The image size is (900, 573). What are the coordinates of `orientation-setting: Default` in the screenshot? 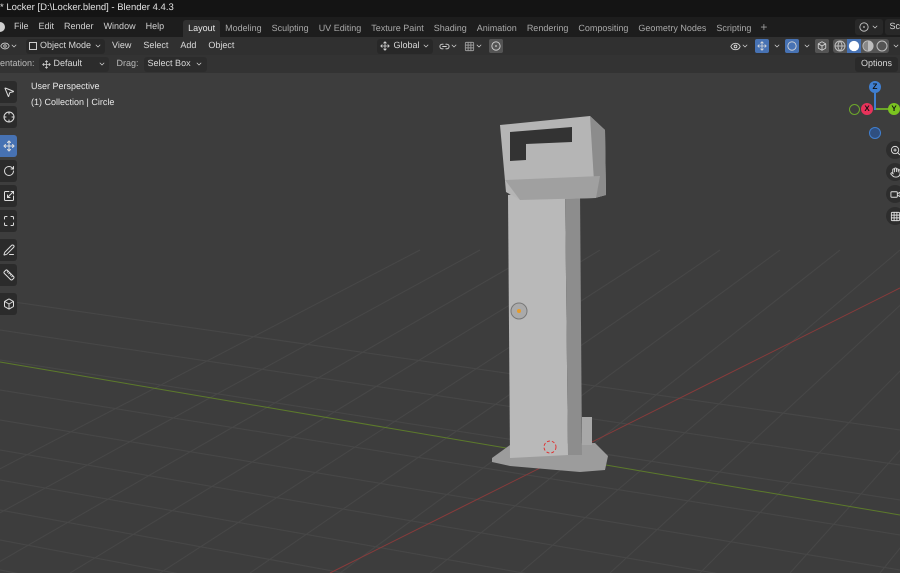 It's located at (73, 64).